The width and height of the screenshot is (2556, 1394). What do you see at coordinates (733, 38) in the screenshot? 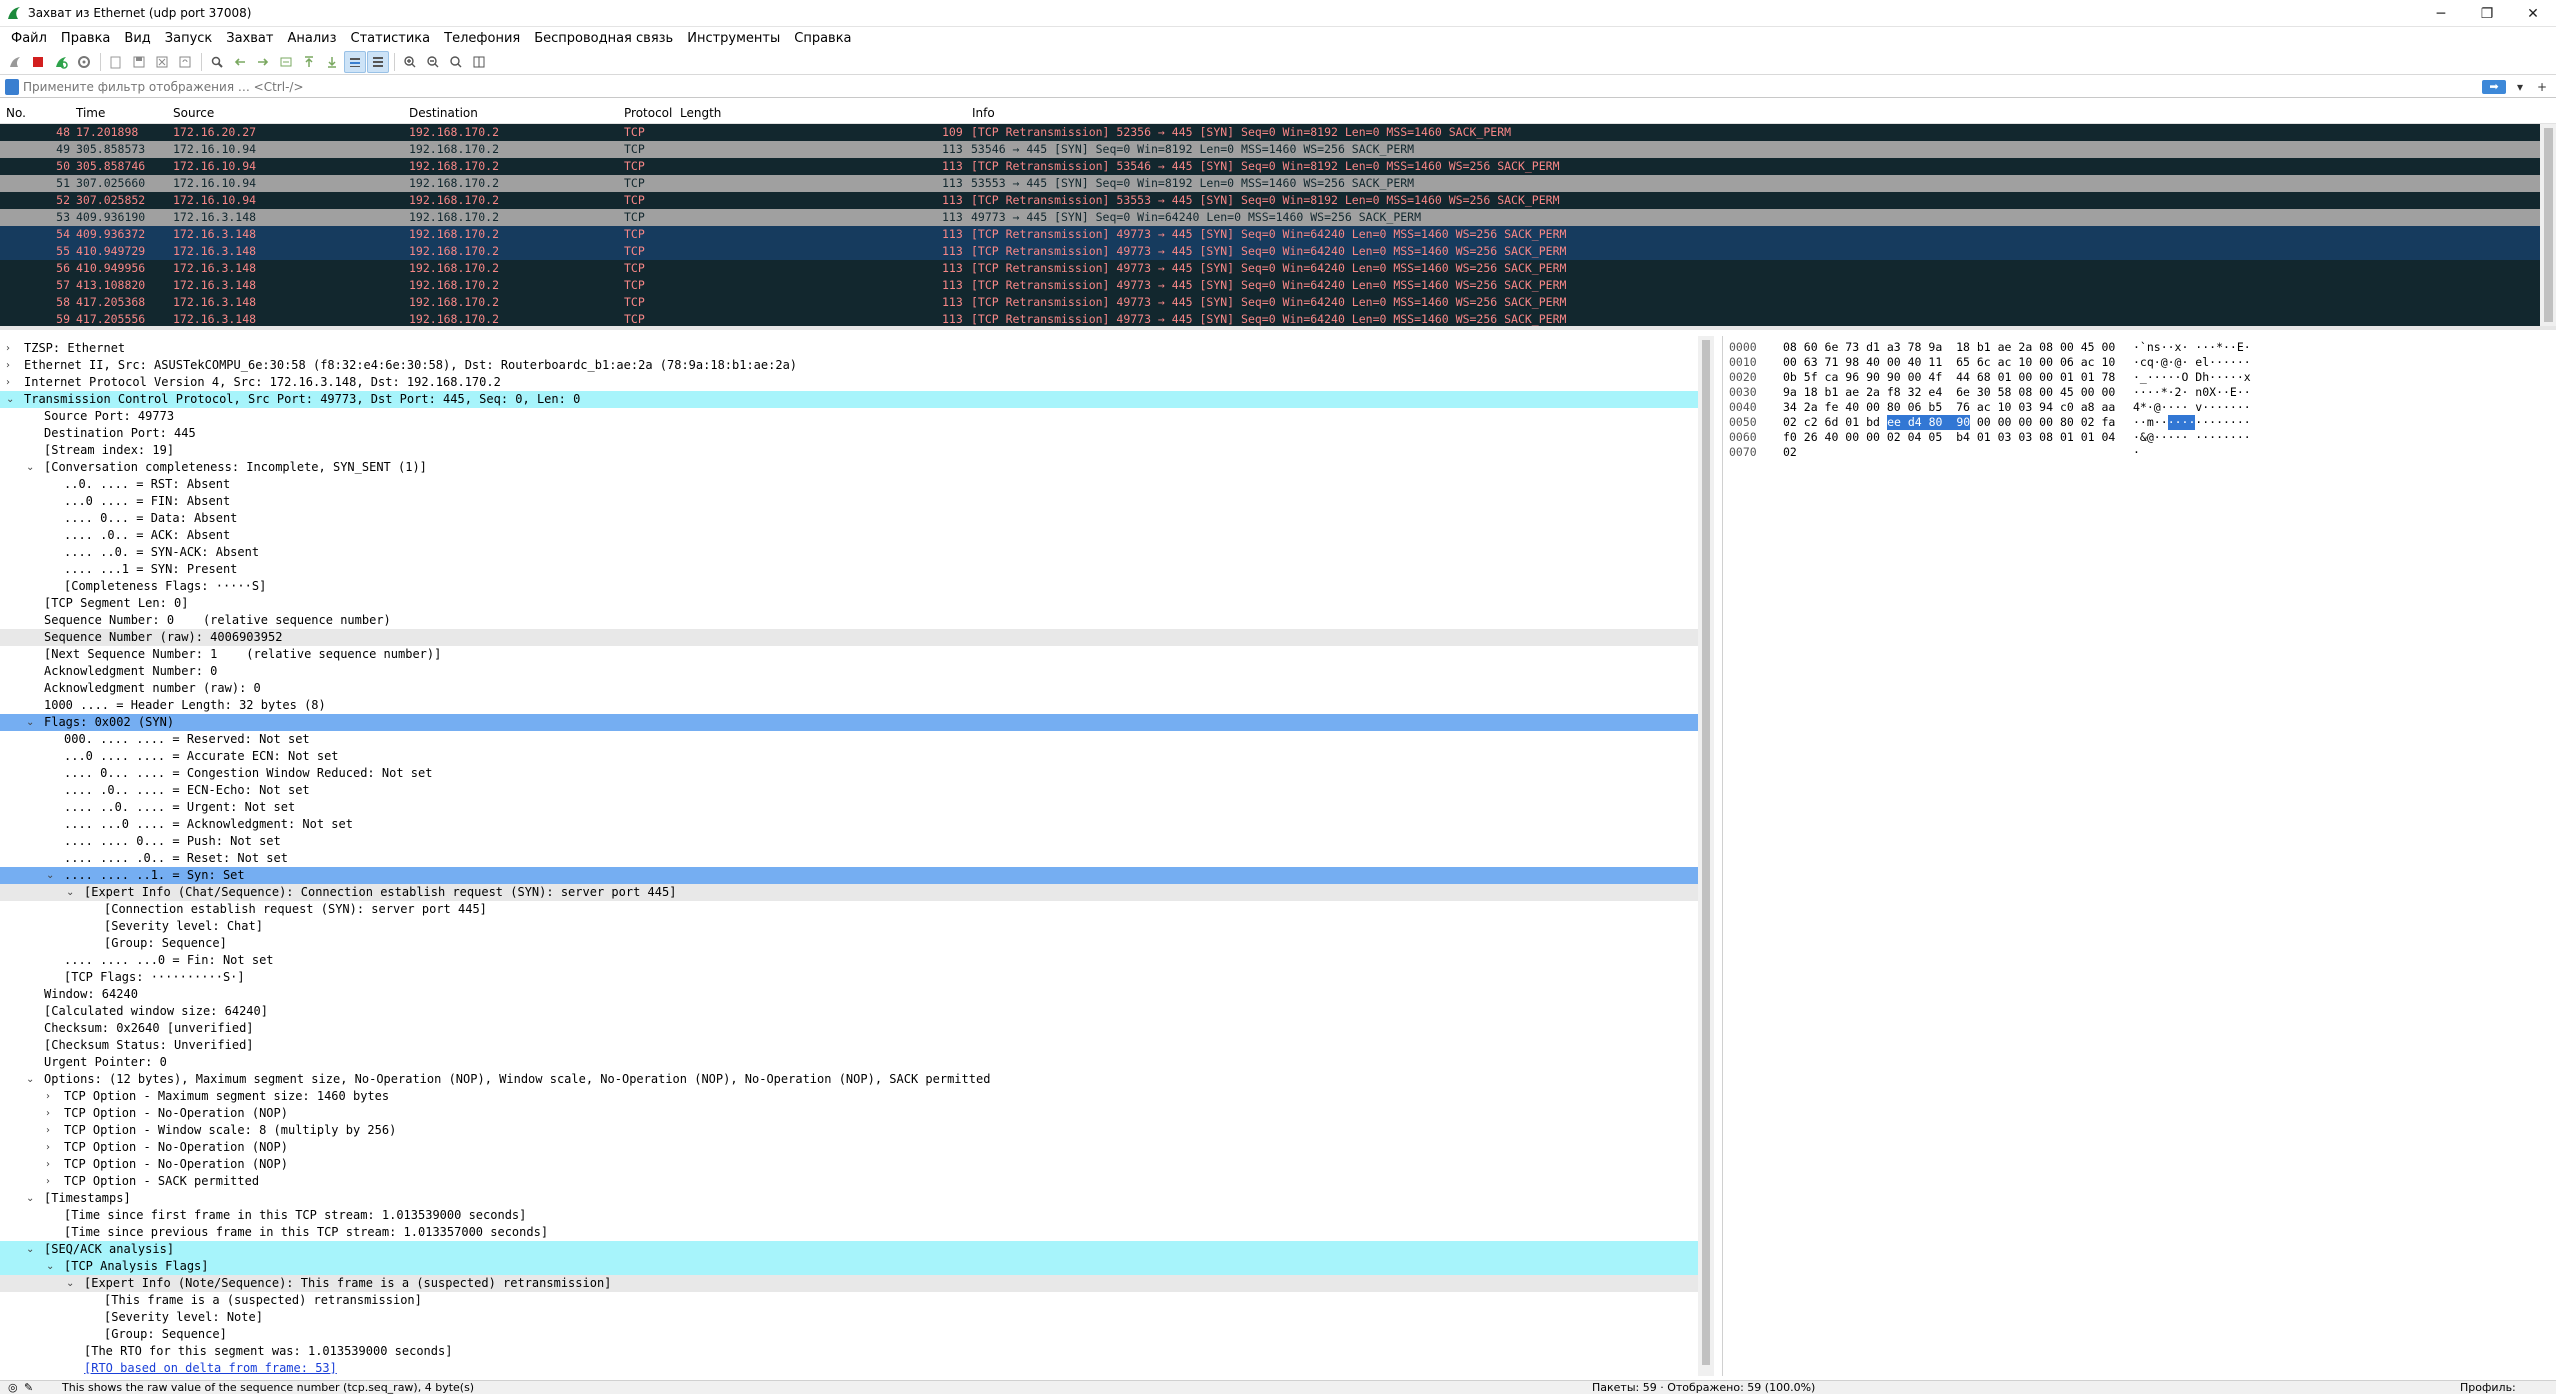
I see `menu-item: Инструменты` at bounding box center [733, 38].